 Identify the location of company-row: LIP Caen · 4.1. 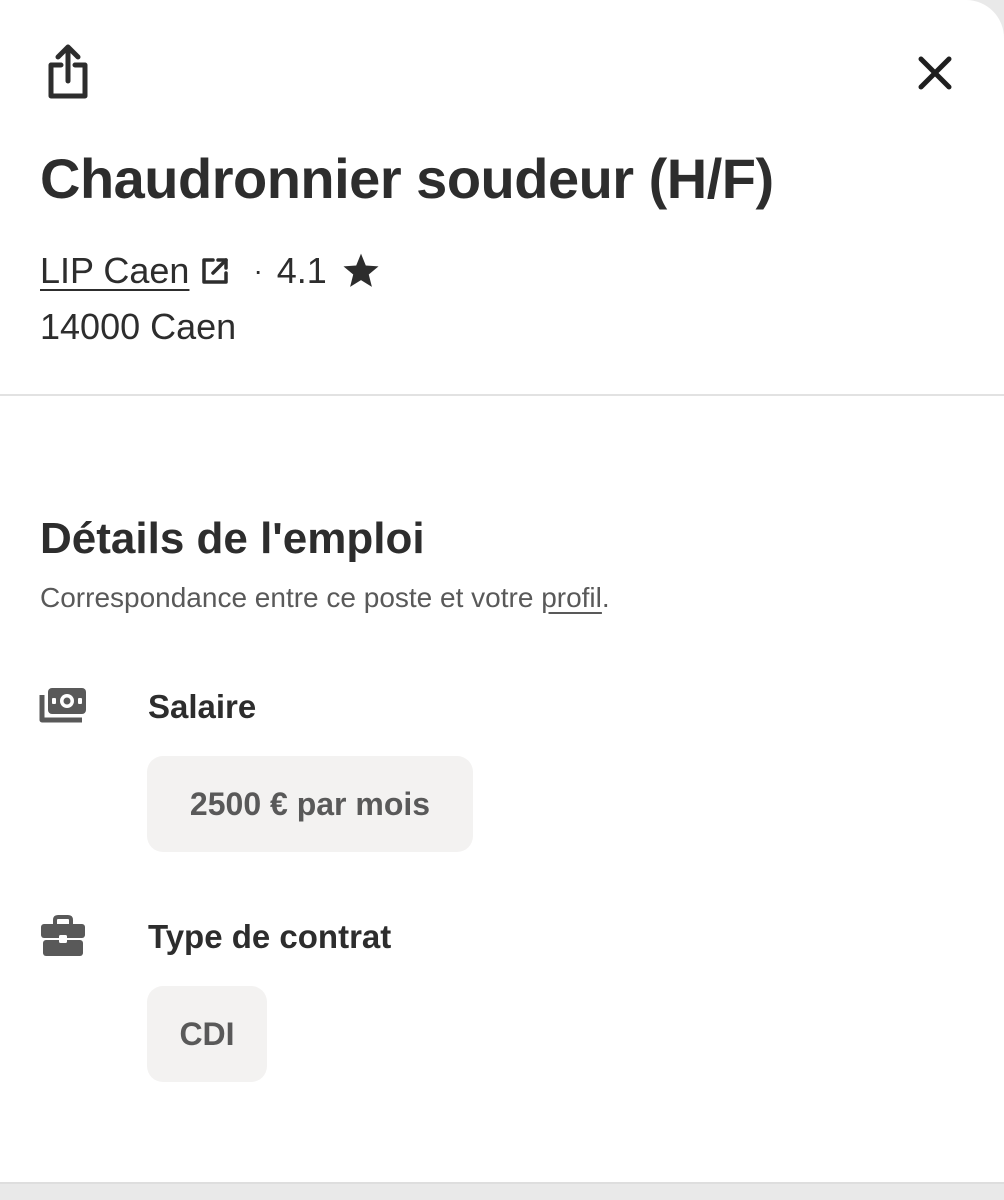
(210, 271).